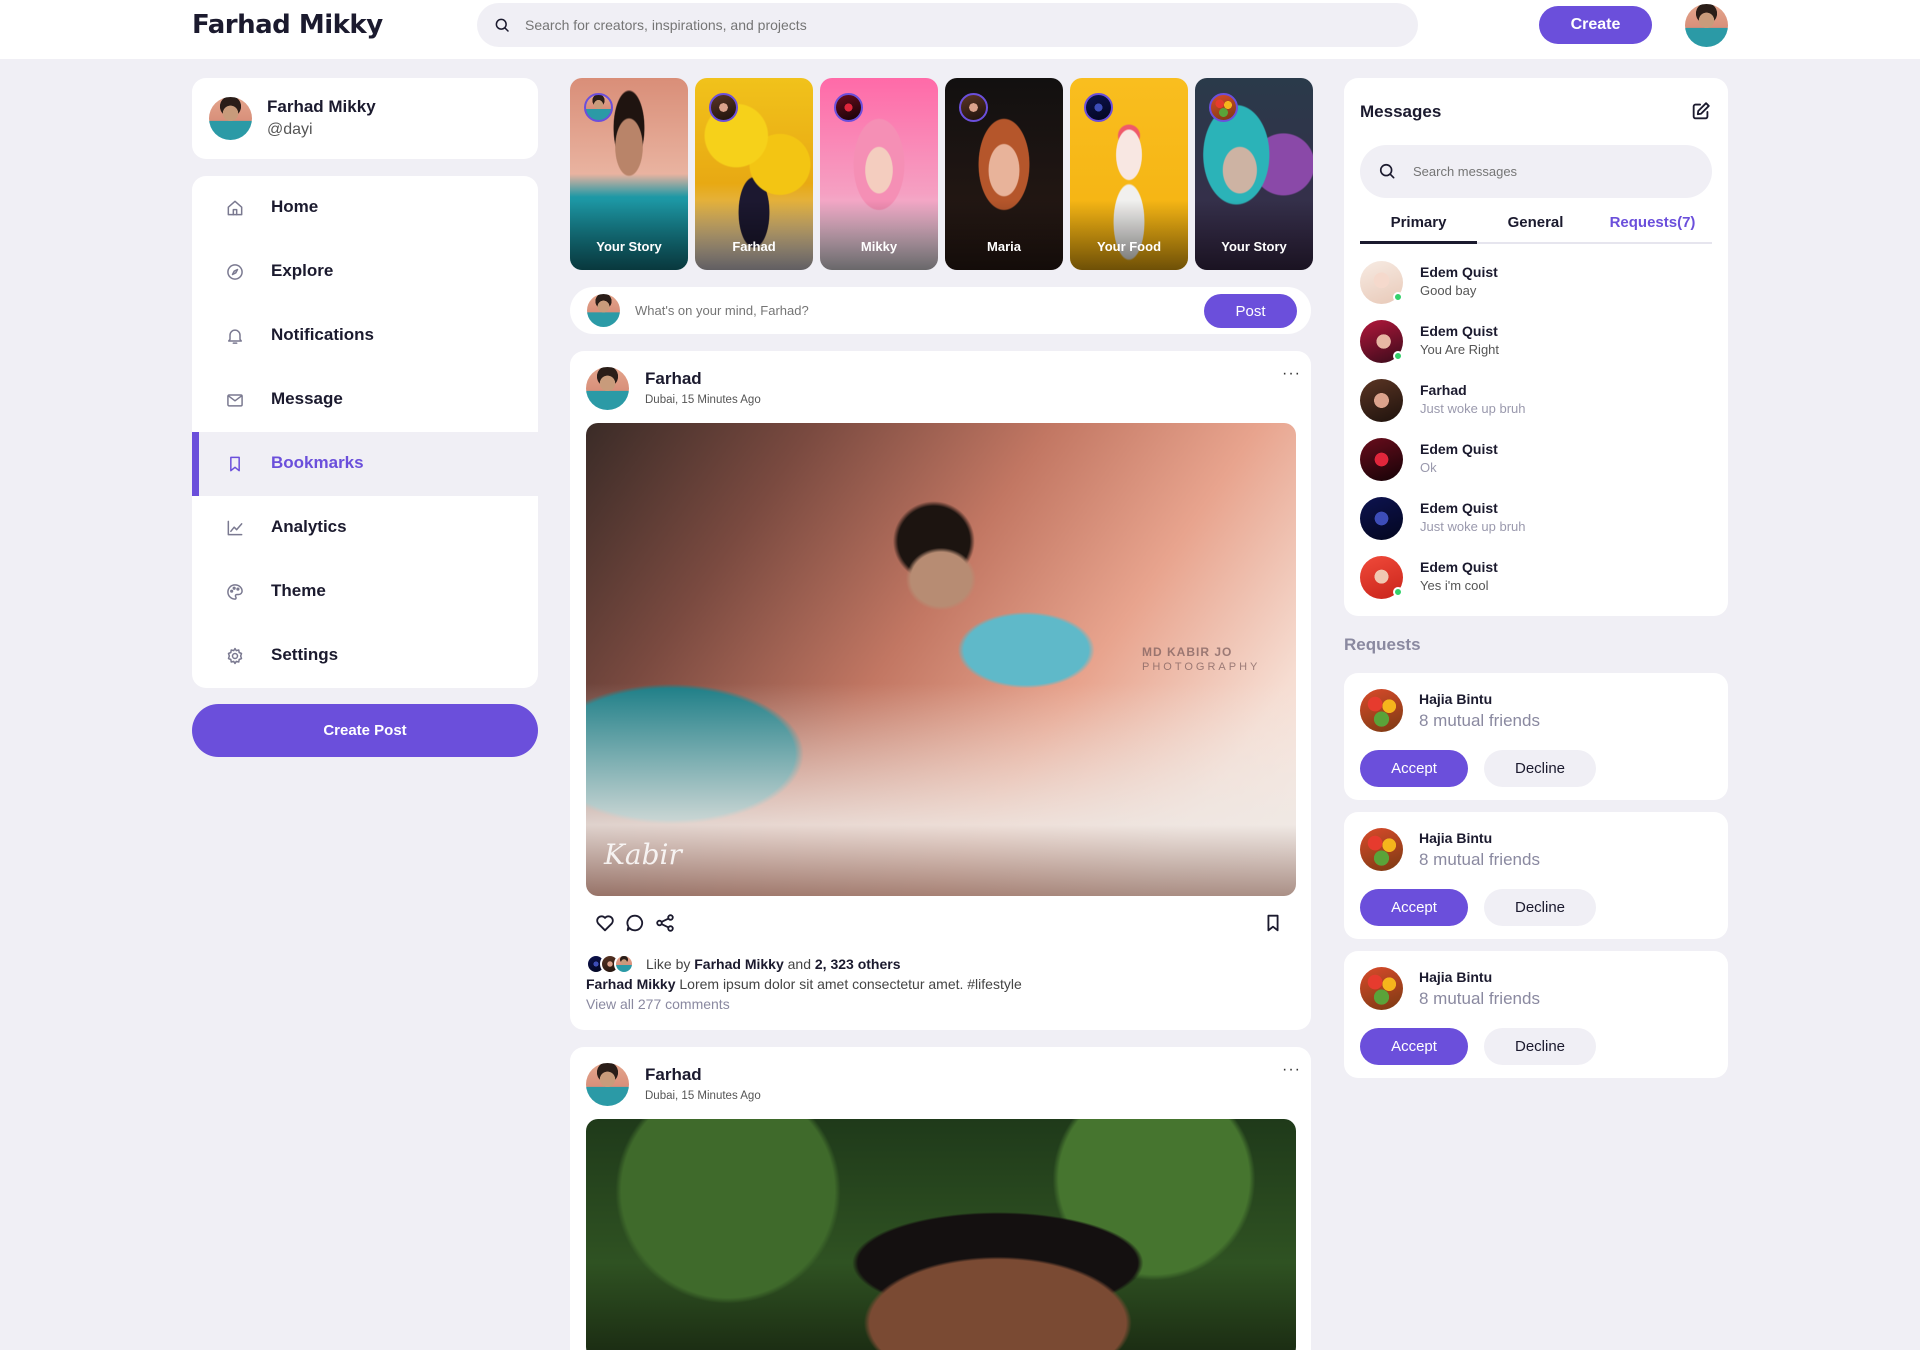  I want to click on tab-primary: Primary, so click(1418, 229).